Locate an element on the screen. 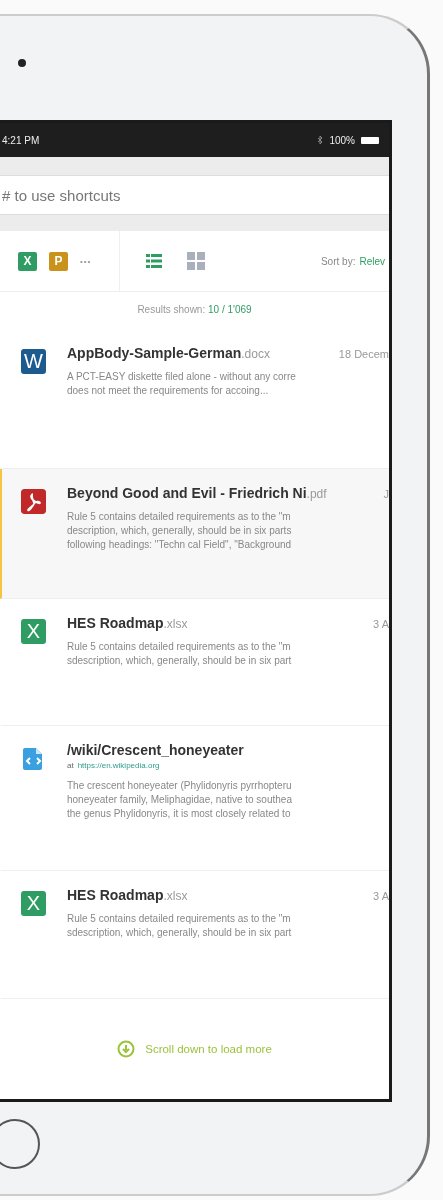  source-link: https://en.wikipedia.org is located at coordinates (118, 765).